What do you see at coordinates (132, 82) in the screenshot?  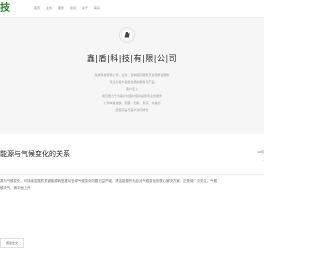 I see `intro-line: 专注为客户提供优质的服务与产品` at bounding box center [132, 82].